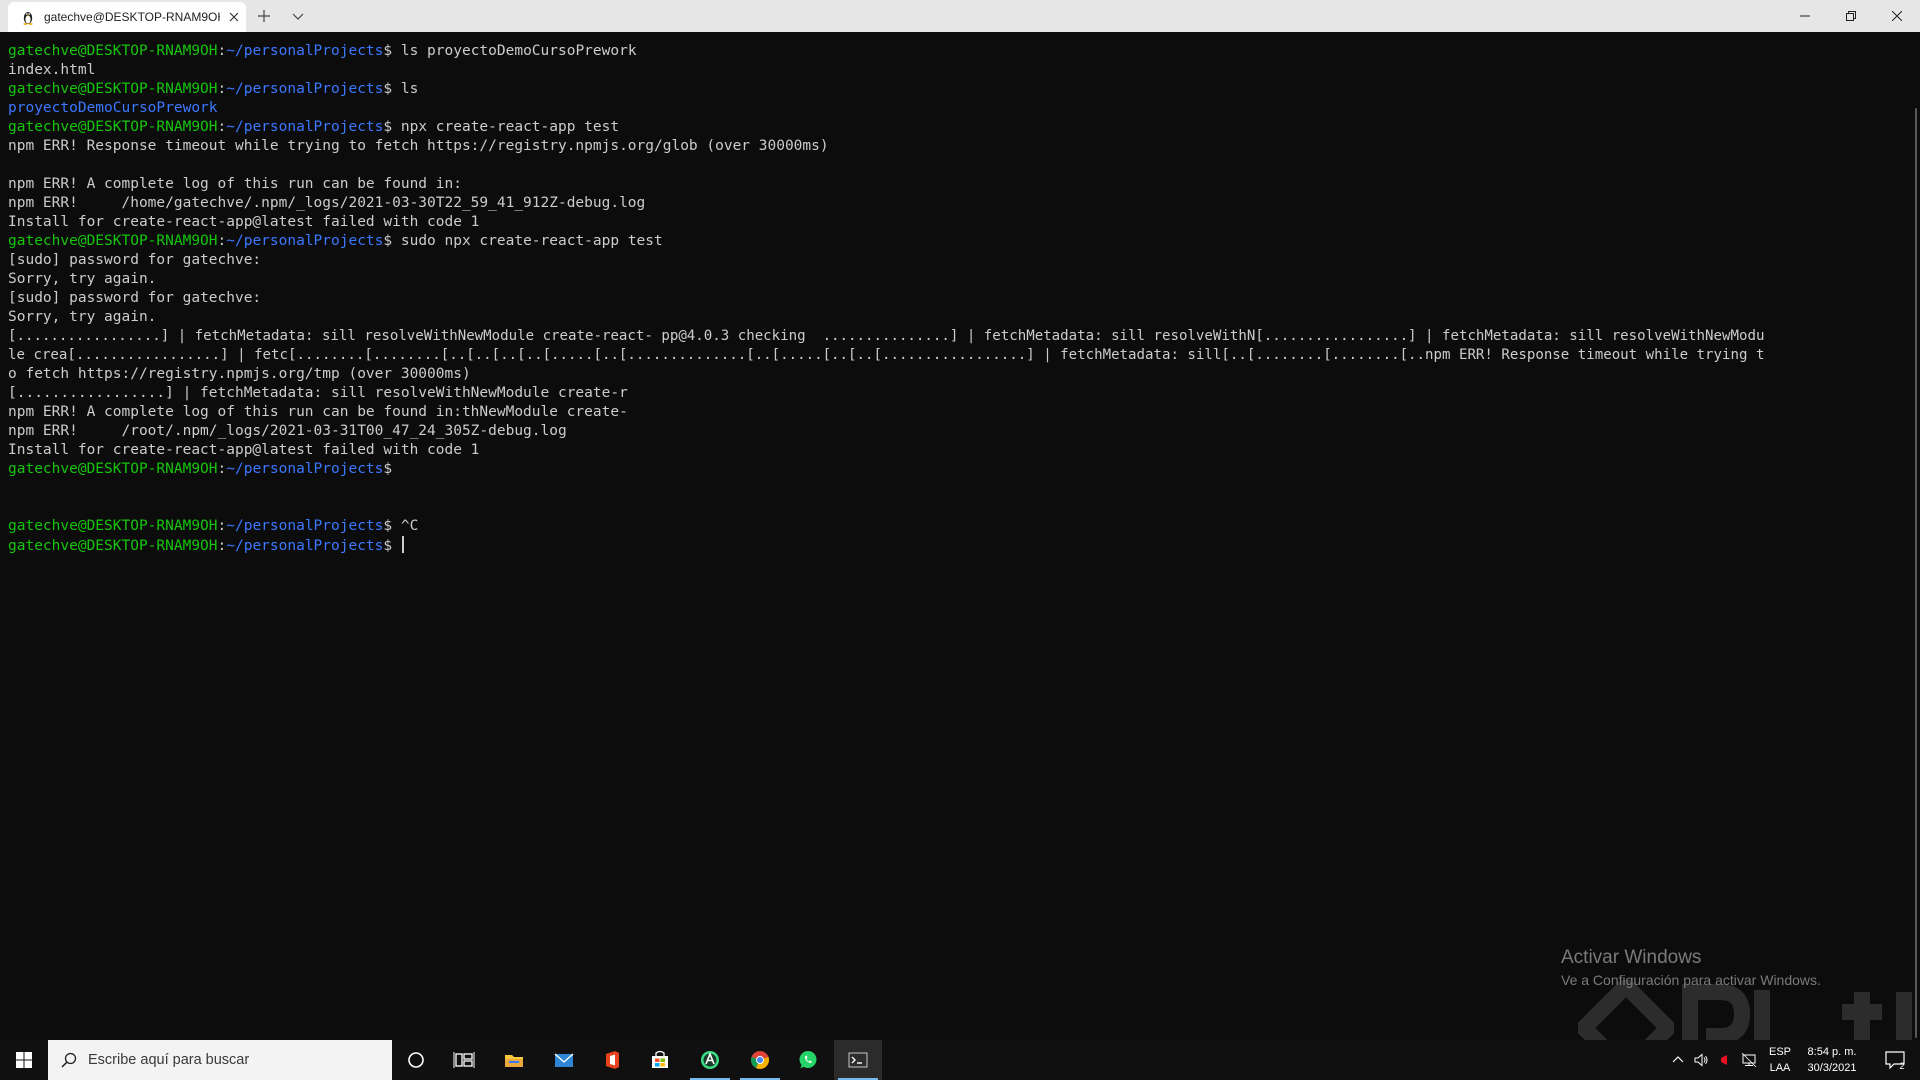  Describe the element at coordinates (858, 1060) in the screenshot. I see `terminal-button` at that location.